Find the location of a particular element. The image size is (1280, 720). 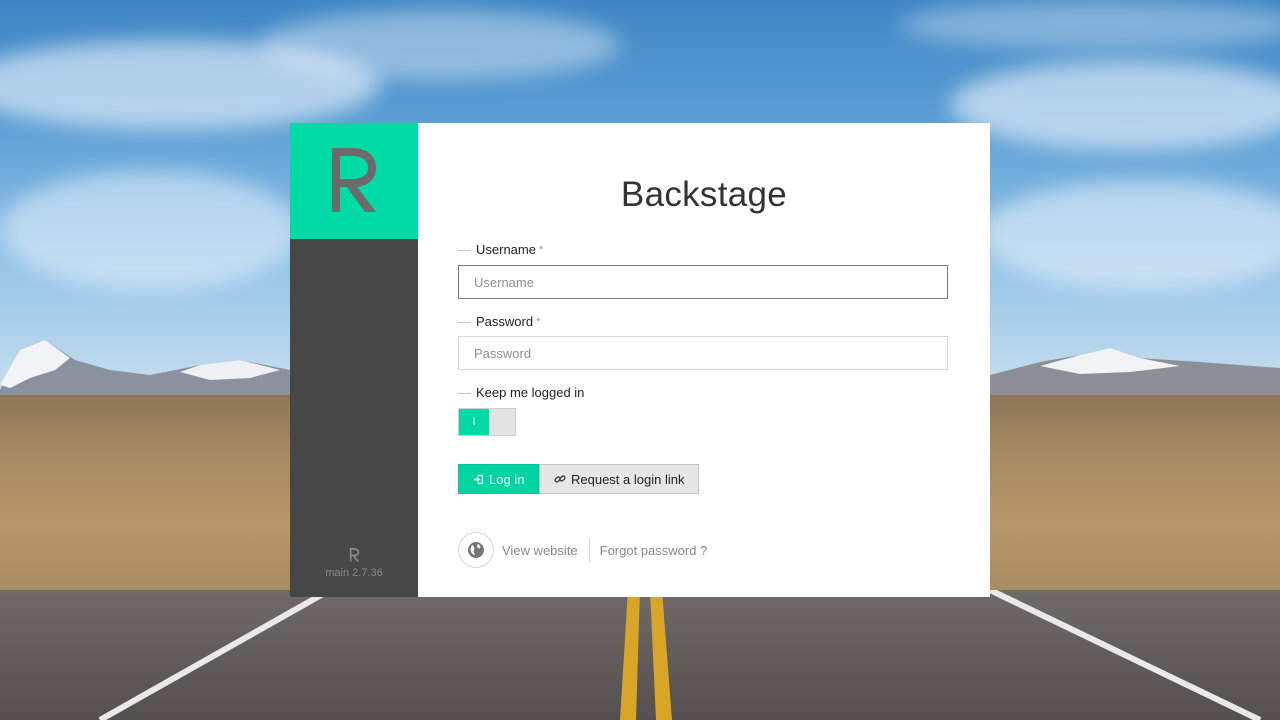

logo-box is located at coordinates (354, 181).